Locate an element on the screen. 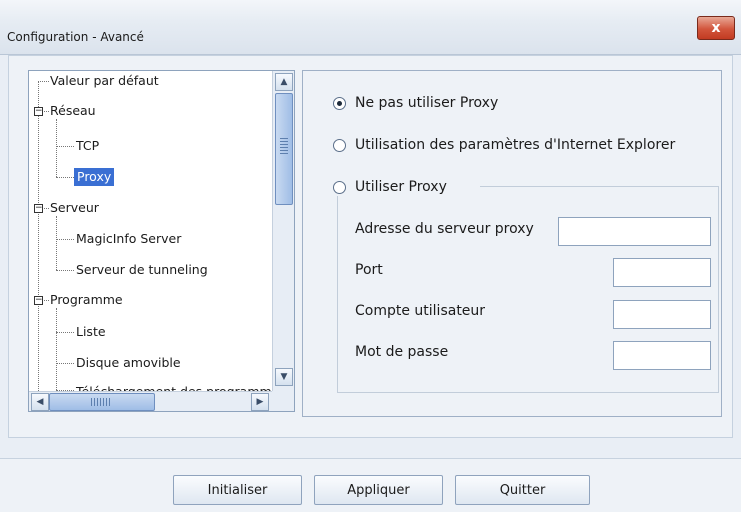 This screenshot has height=512, width=741. title-bar: Configuration - Avancé x is located at coordinates (370, 27).